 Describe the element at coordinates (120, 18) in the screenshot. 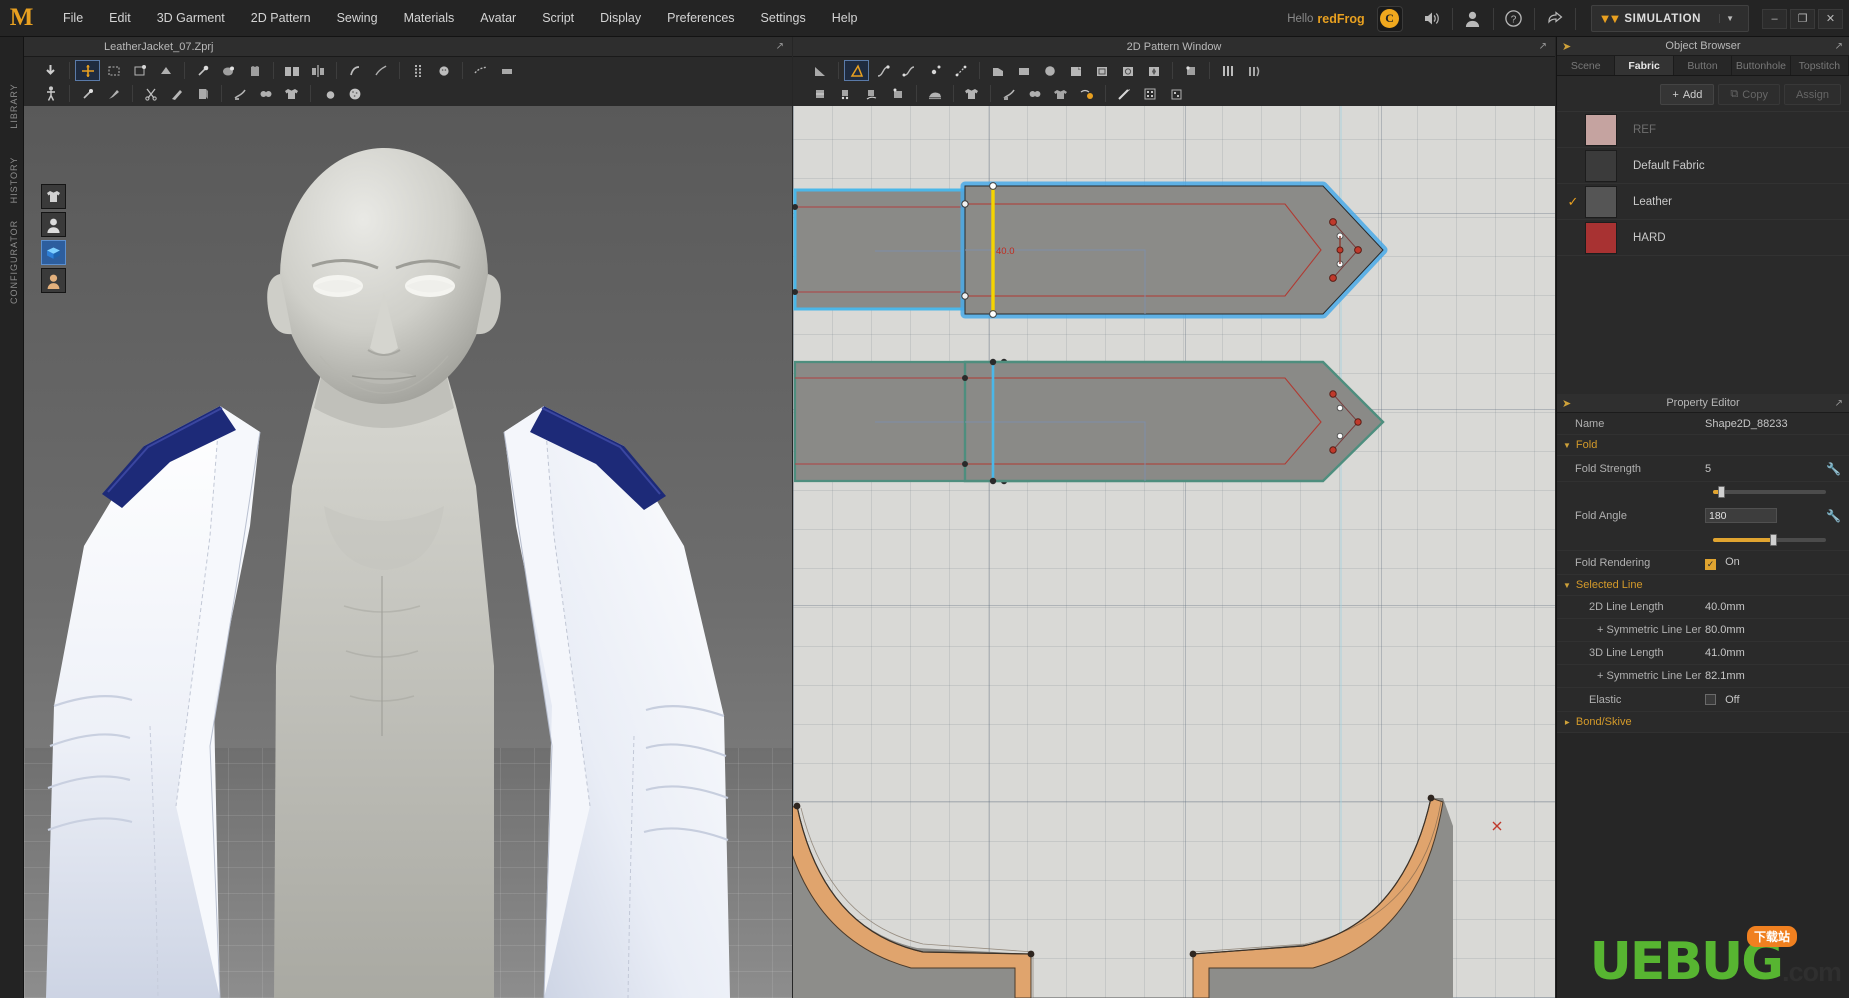

I see `menu-edit: Edit` at that location.